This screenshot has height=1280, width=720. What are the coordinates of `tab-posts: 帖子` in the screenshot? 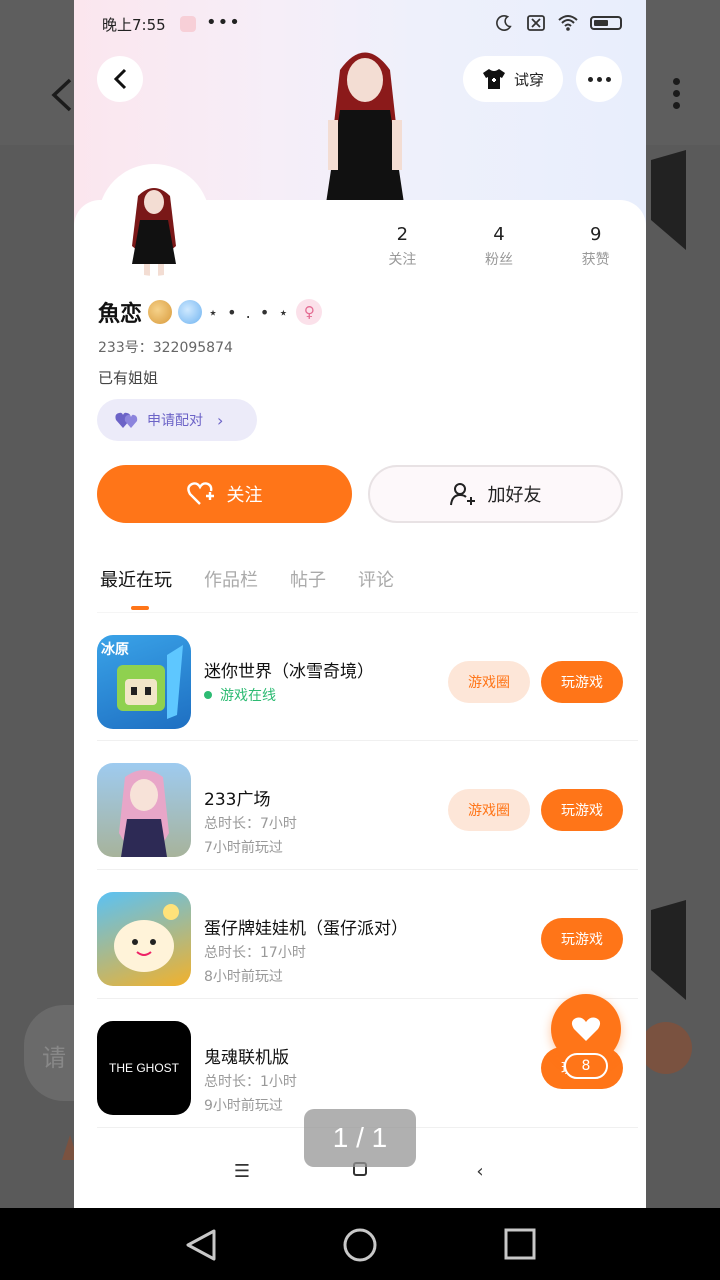 It's located at (308, 579).